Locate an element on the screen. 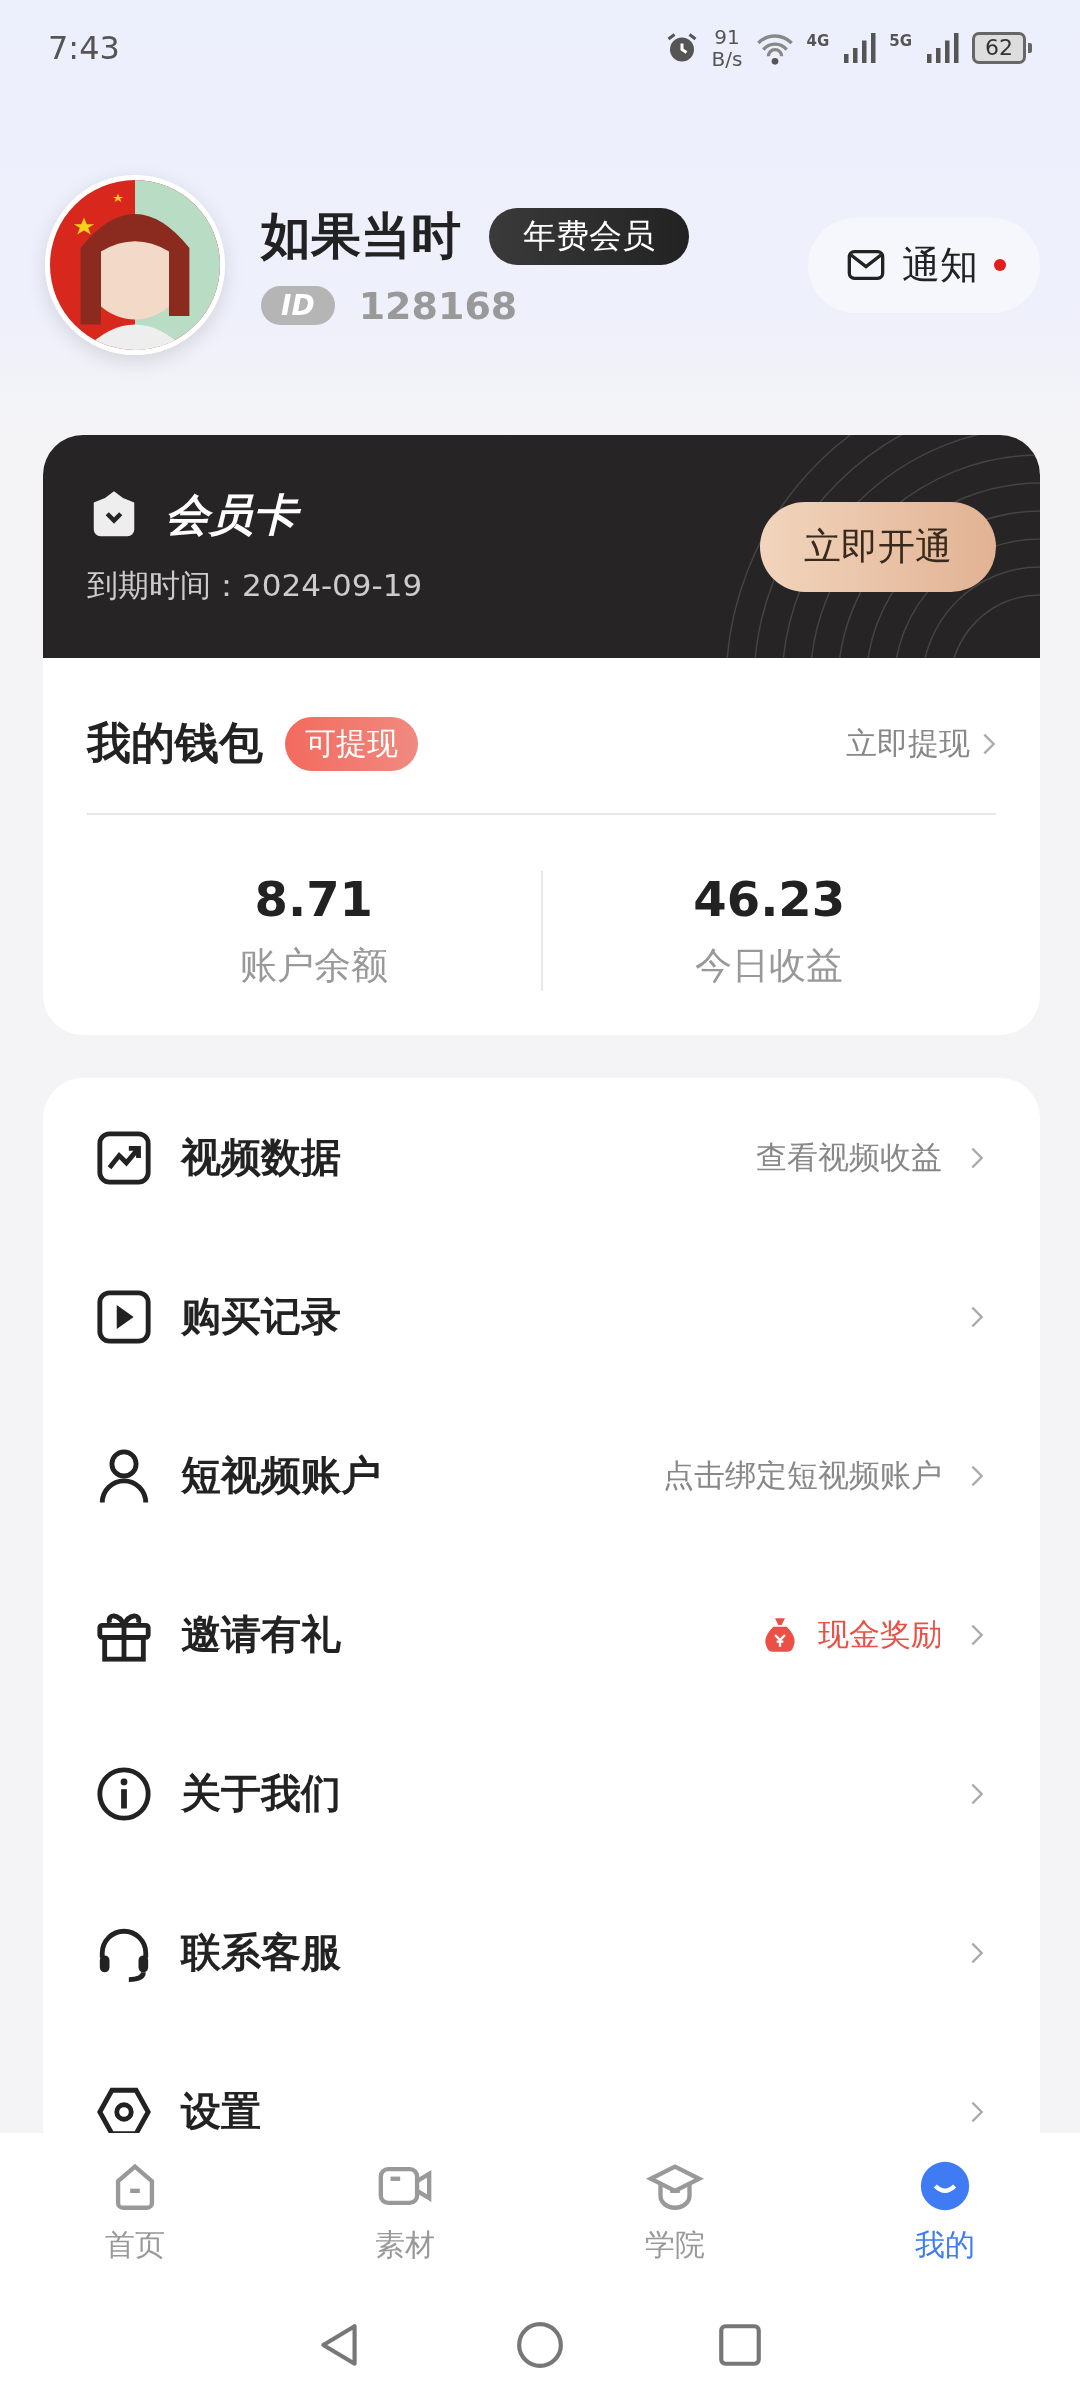  info-icon is located at coordinates (124, 1793).